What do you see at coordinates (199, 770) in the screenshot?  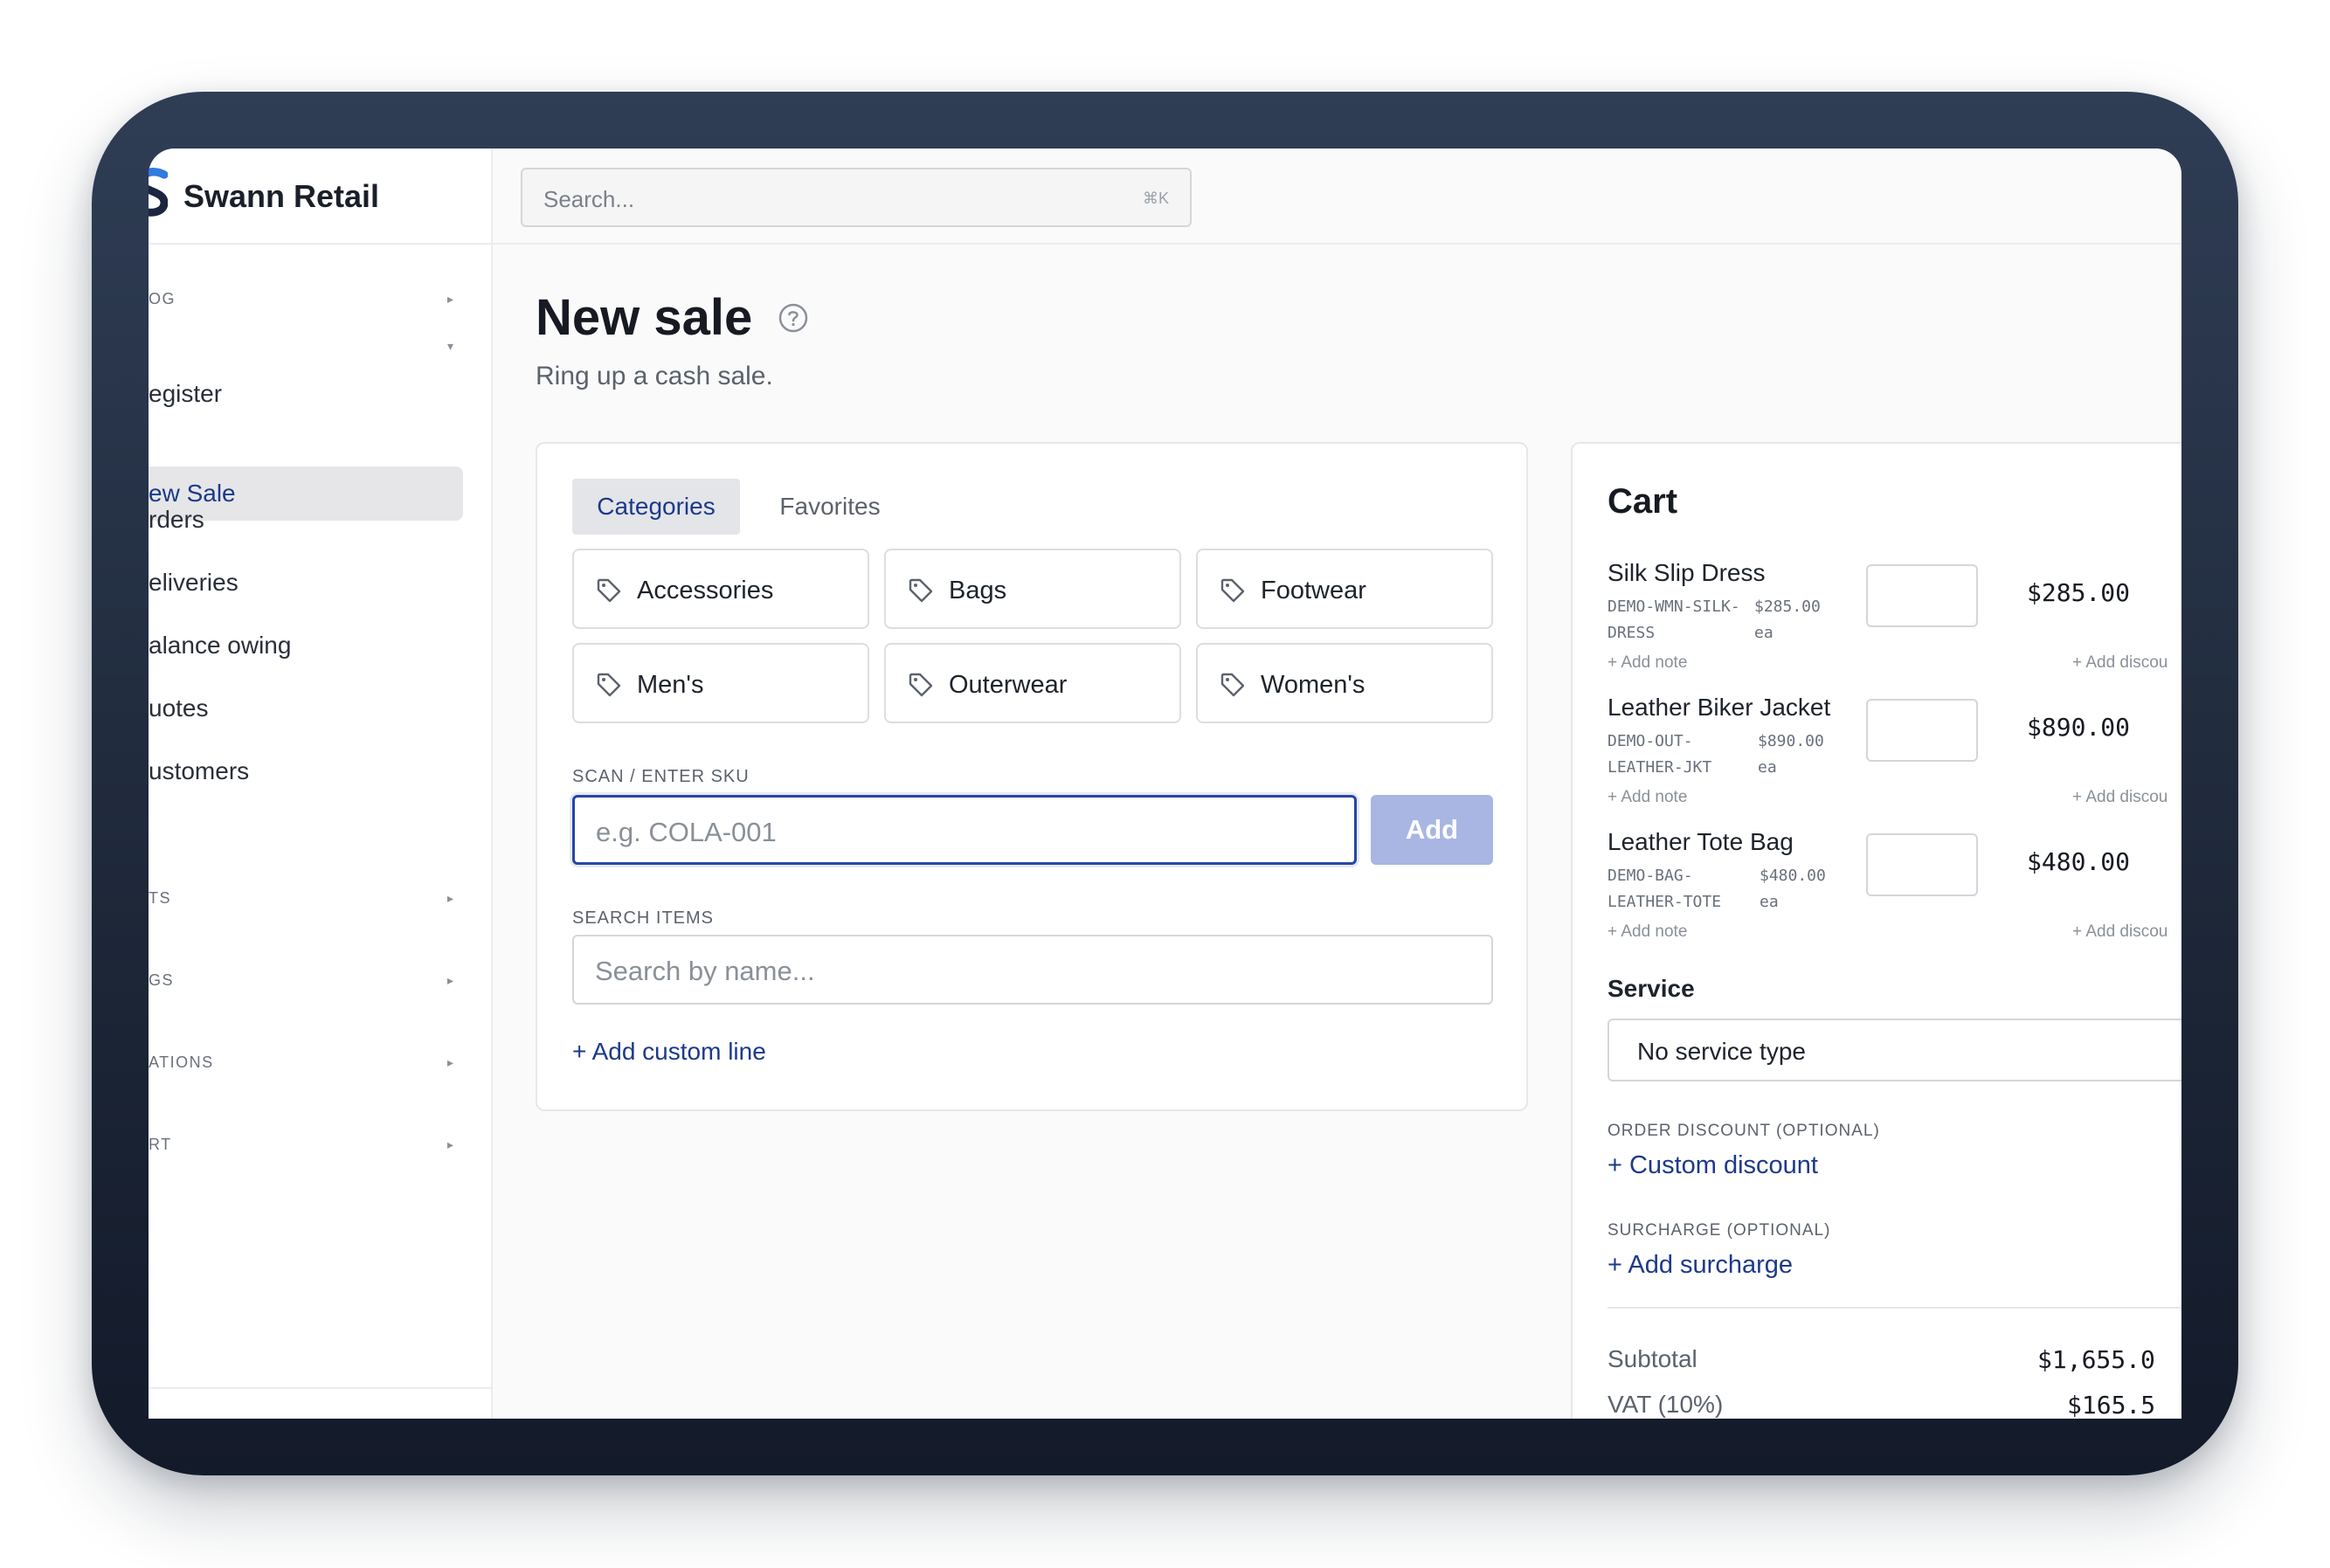 I see `sidebar-item-label: ustomers` at bounding box center [199, 770].